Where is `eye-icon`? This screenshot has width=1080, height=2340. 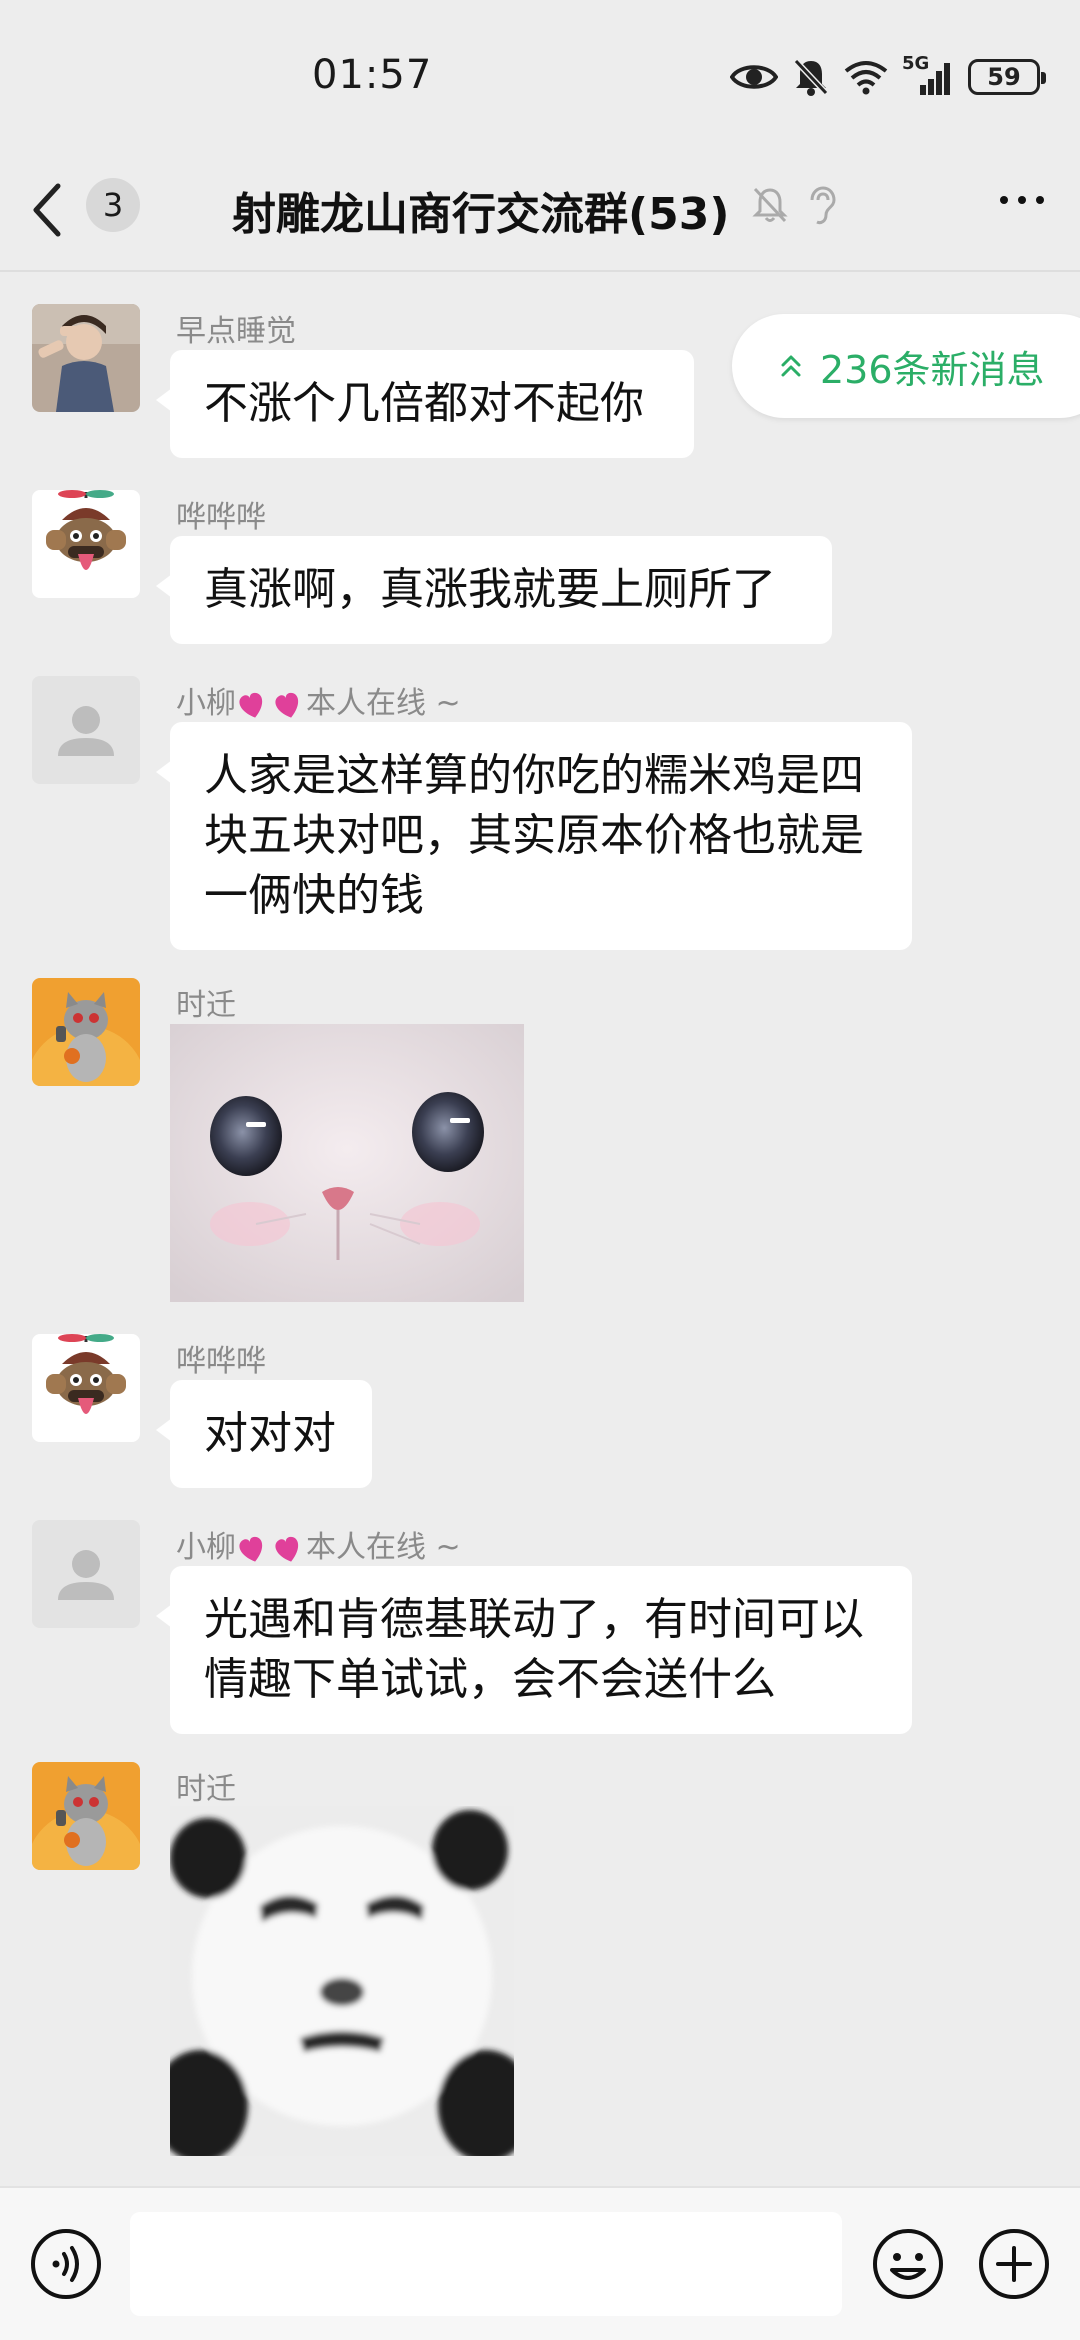 eye-icon is located at coordinates (754, 77).